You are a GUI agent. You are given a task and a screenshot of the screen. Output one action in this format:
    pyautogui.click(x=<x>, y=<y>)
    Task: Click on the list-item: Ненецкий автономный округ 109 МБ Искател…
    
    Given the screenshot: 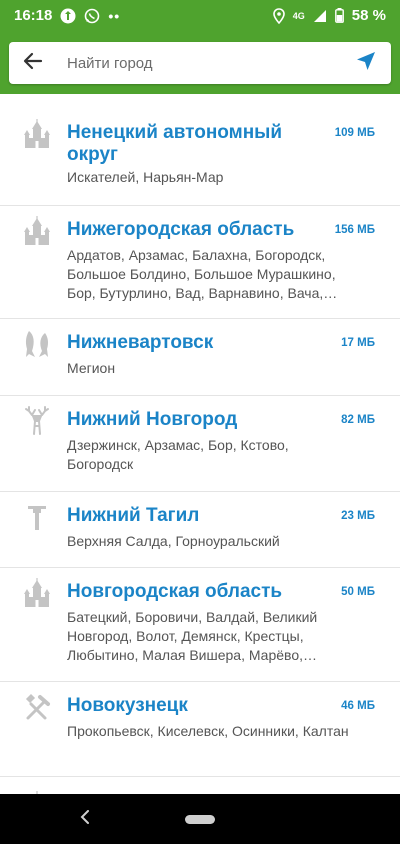 What is the action you would take?
    pyautogui.click(x=200, y=157)
    